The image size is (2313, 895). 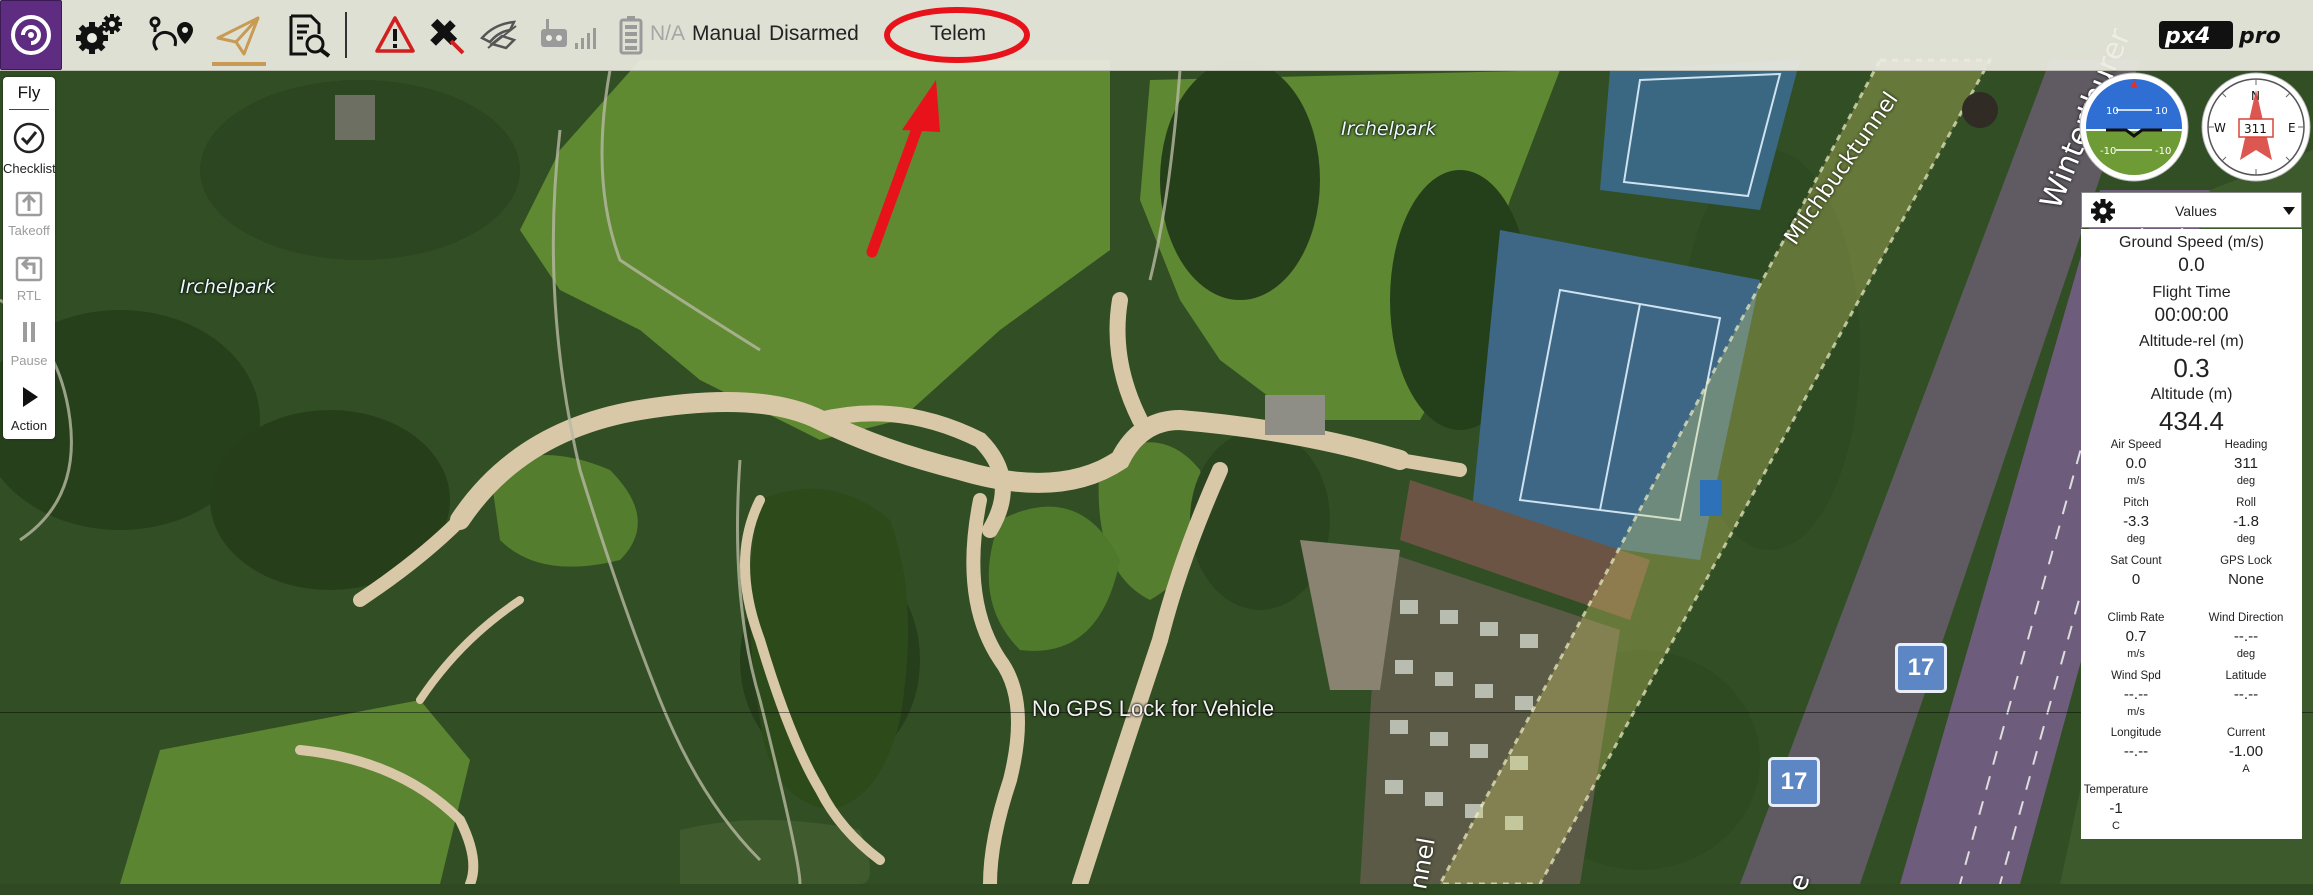 What do you see at coordinates (2246, 561) in the screenshot?
I see `value-label: GPS Lock` at bounding box center [2246, 561].